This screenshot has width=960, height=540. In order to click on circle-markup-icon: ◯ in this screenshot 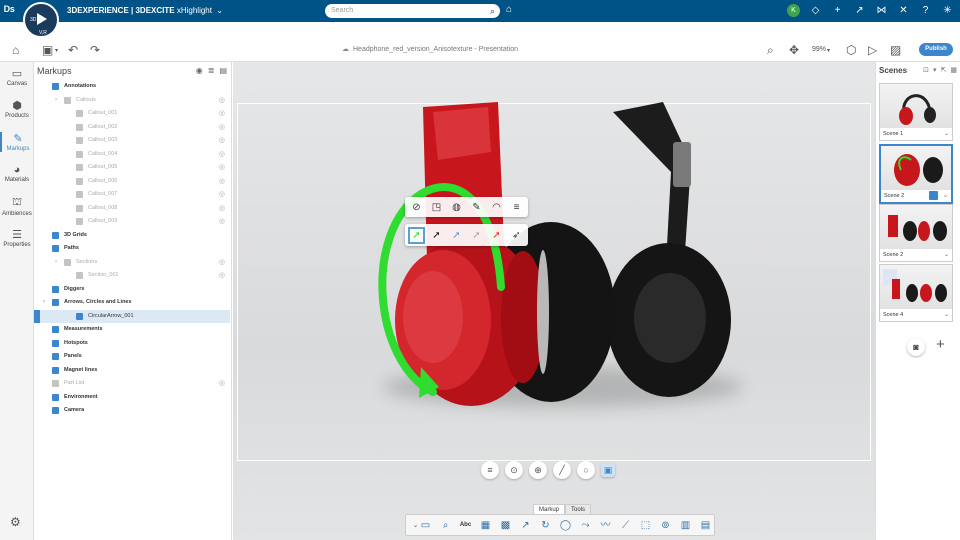, I will do `click(565, 525)`.